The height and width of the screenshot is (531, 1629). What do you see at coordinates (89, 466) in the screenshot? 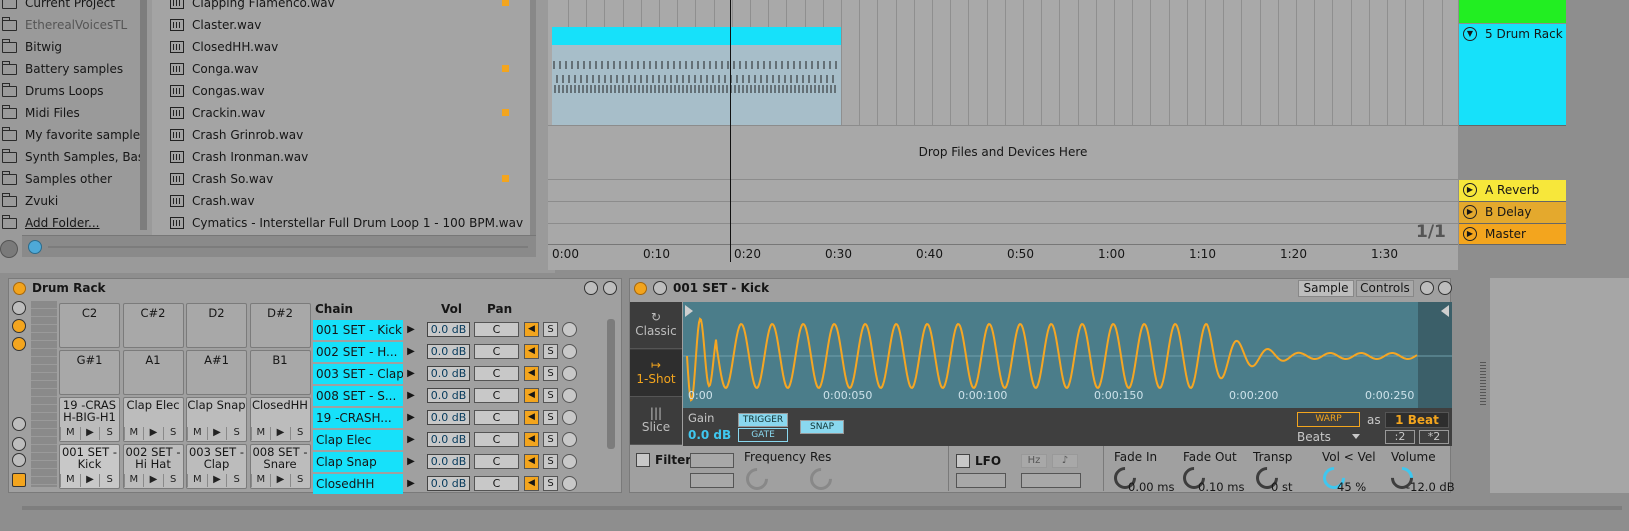
I see `drum-pad: 001 SET - Kick M ▶ S` at bounding box center [89, 466].